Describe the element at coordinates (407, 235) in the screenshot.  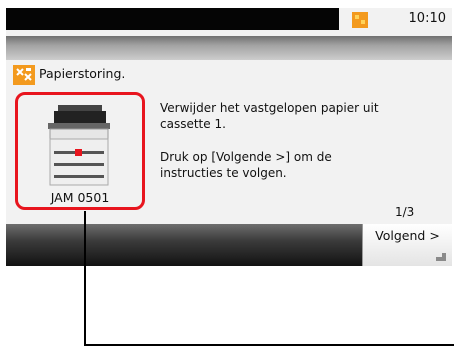
I see `next-button-label: Volgend >` at that location.